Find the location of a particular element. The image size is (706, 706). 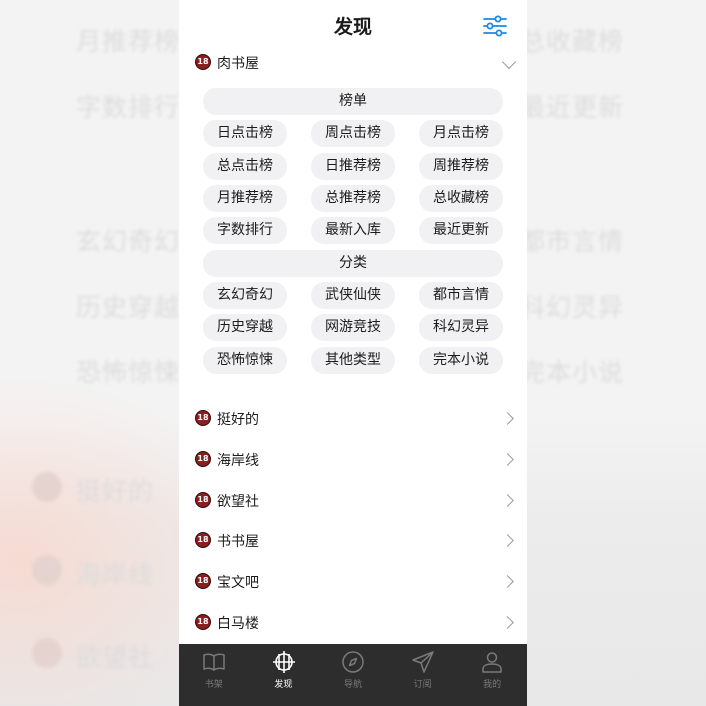

page-title: 发现 is located at coordinates (352, 27).